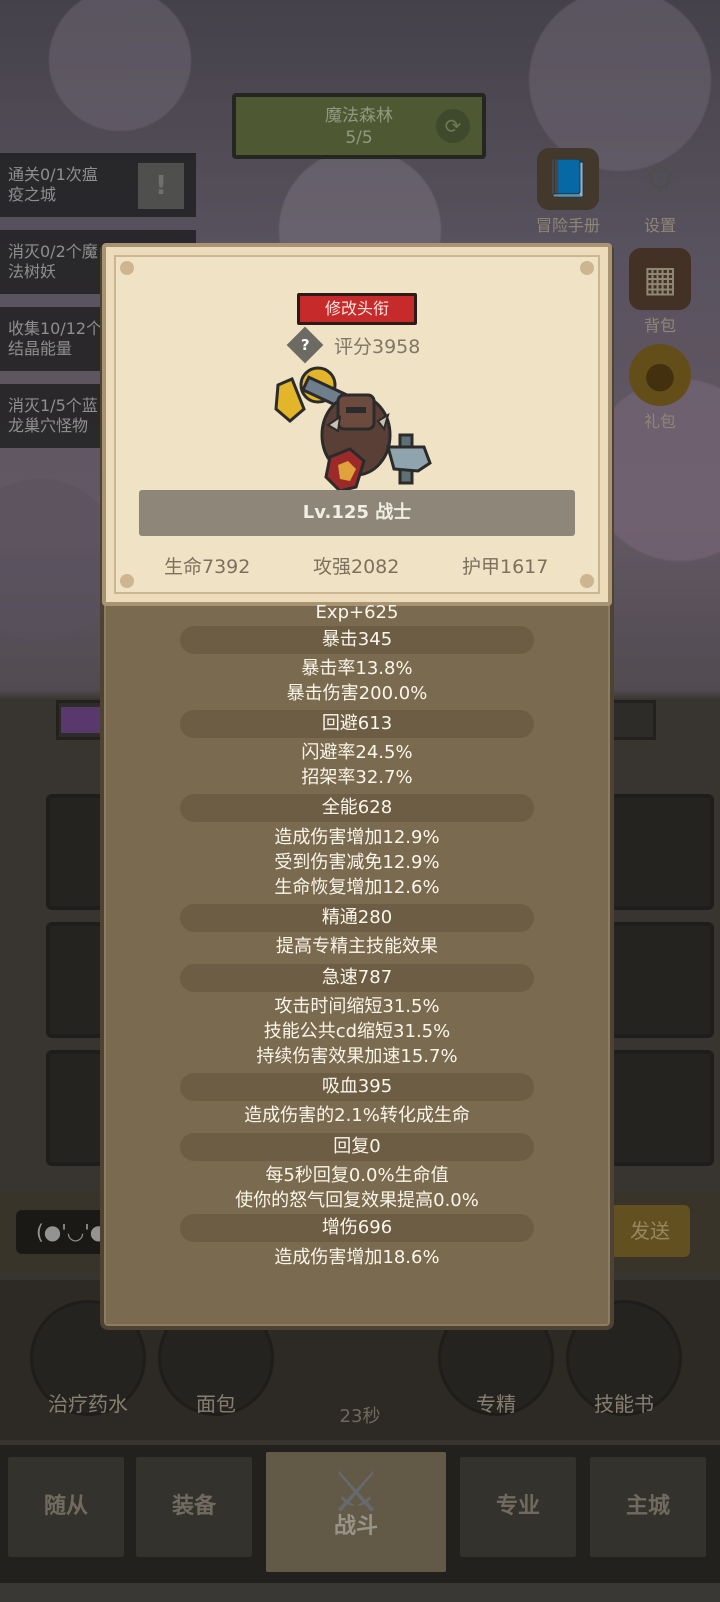  Describe the element at coordinates (357, 1175) in the screenshot. I see `stat-detail: 每5秒回复0.0%生命值` at that location.